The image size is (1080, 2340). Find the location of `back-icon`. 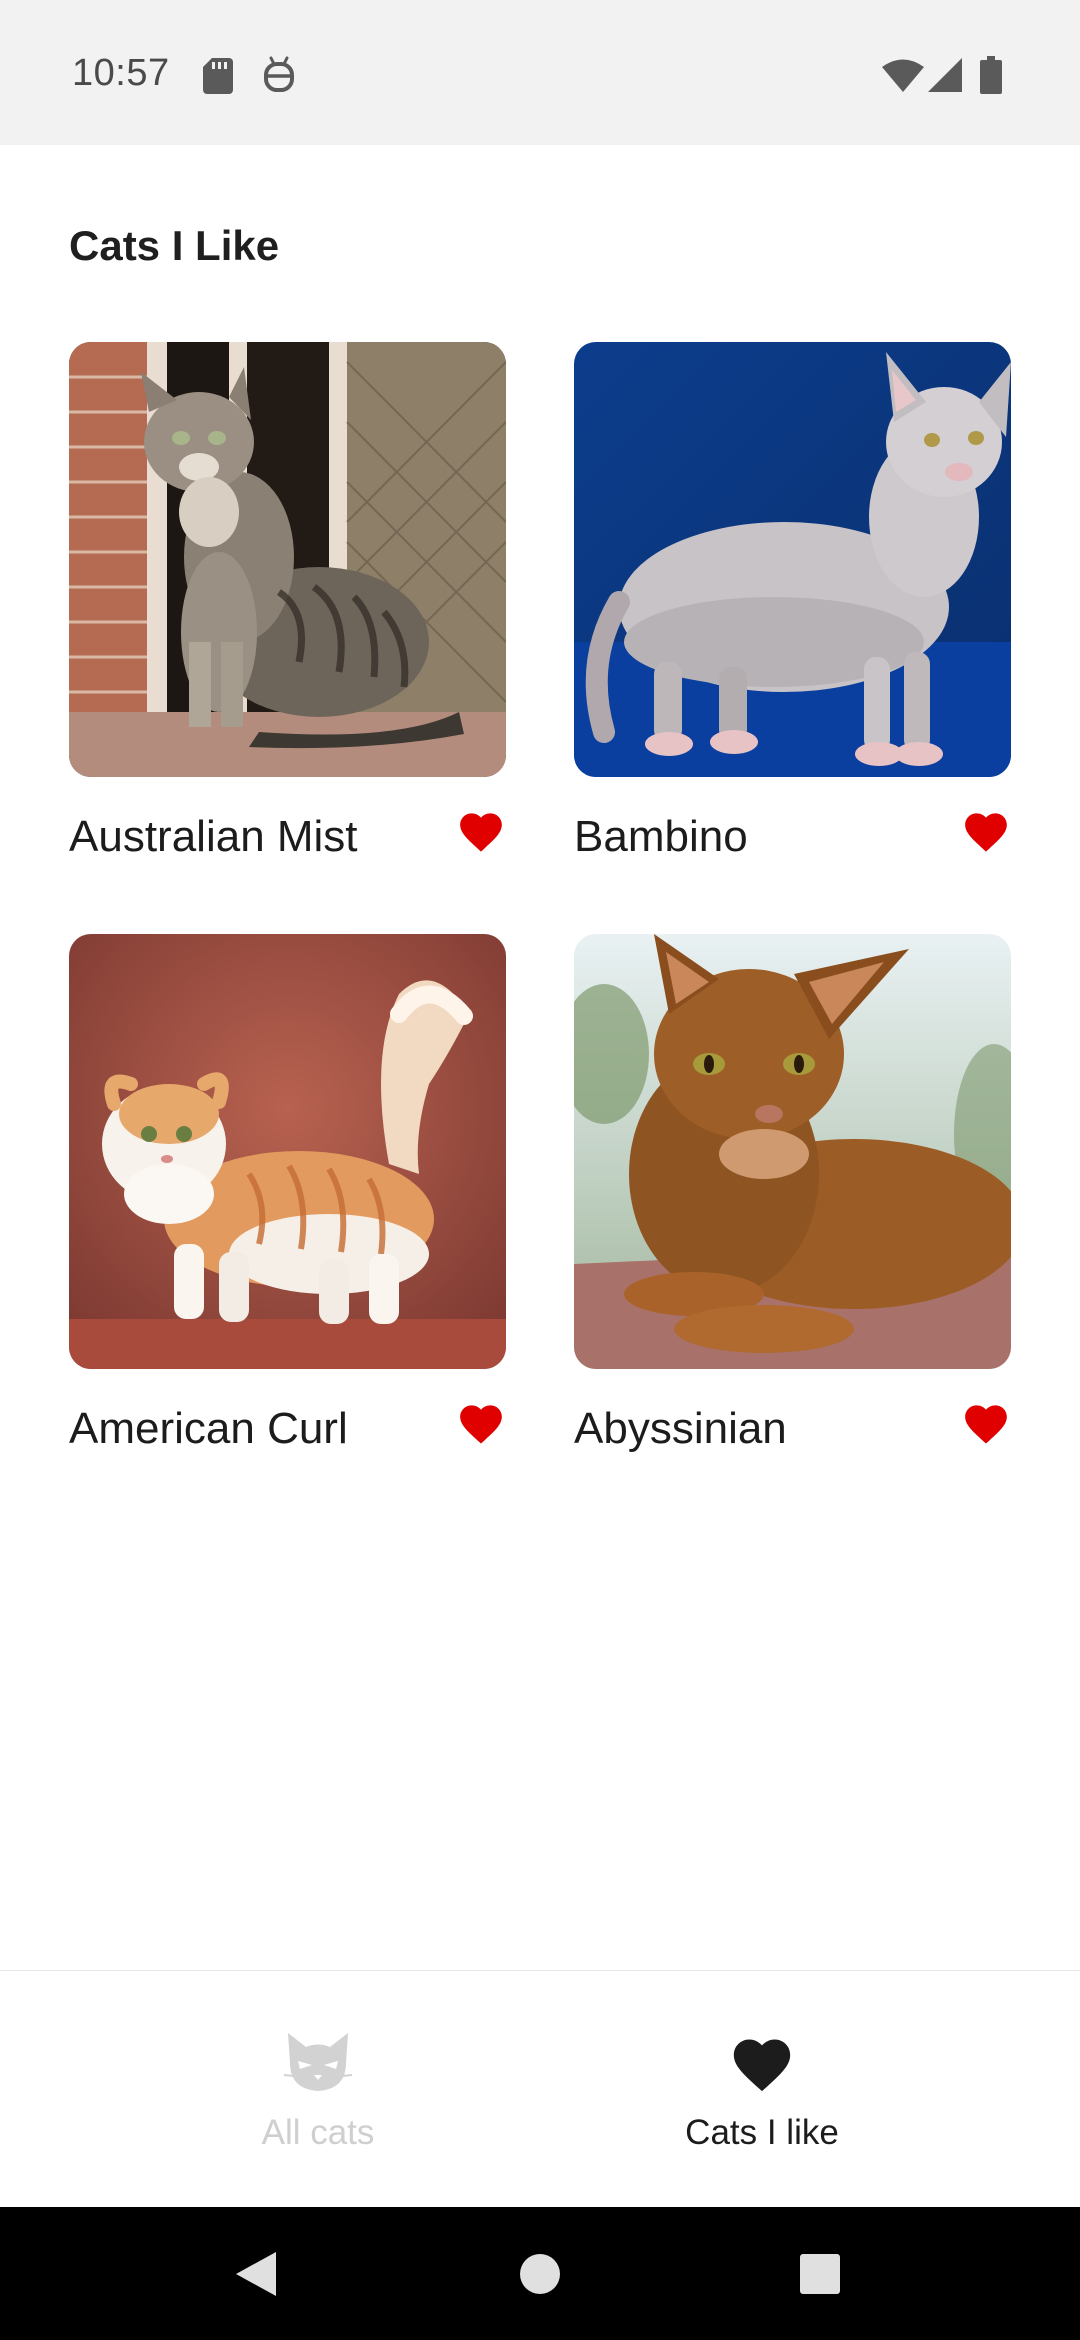

back-icon is located at coordinates (256, 2276).